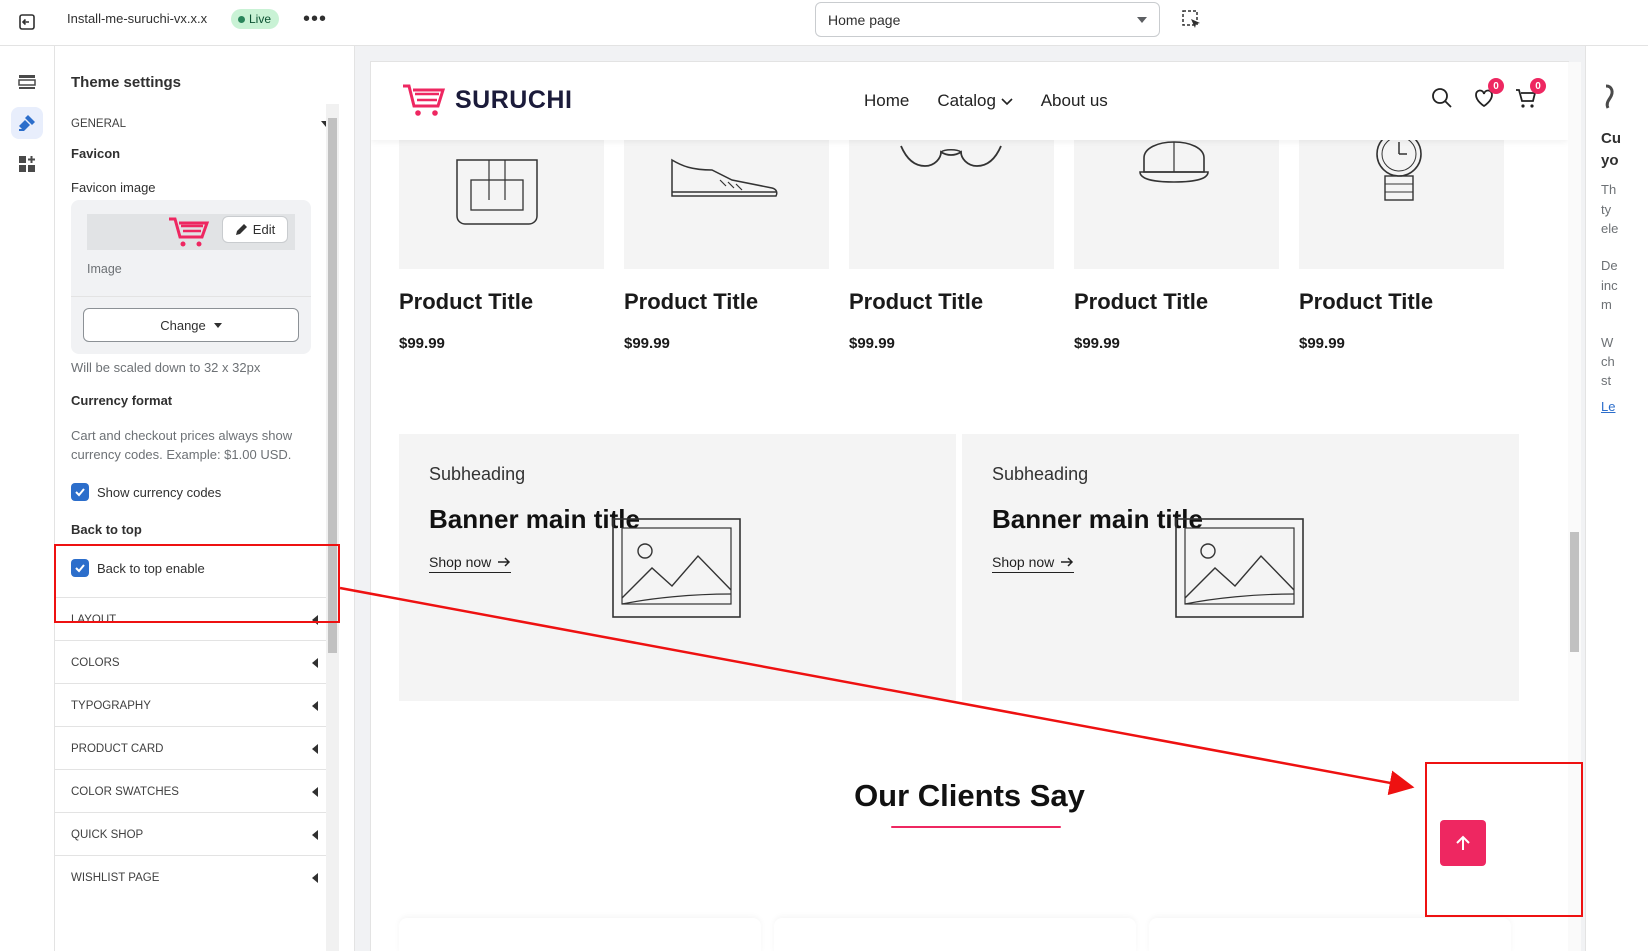  What do you see at coordinates (201, 124) in the screenshot?
I see `general-section-header: GENERAL` at bounding box center [201, 124].